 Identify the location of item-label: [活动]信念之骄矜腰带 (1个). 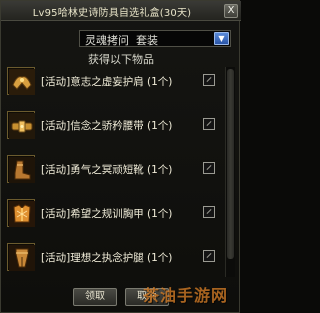
(107, 126).